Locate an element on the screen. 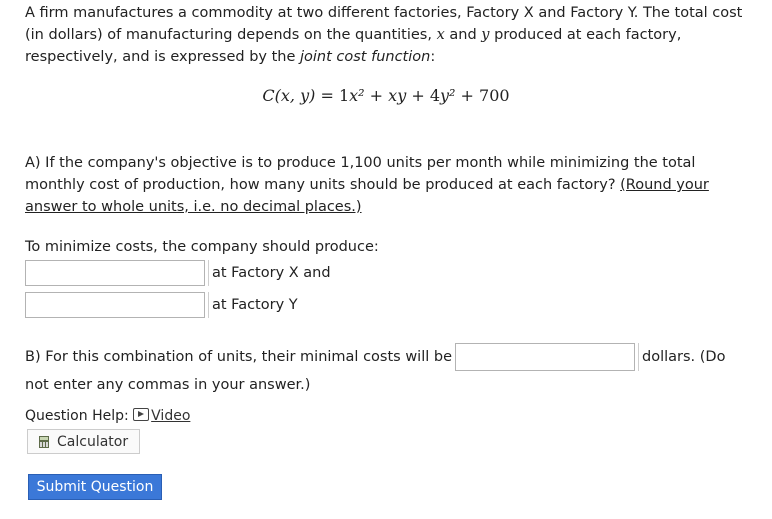  factory-x-label: at Factory X and is located at coordinates (269, 273).